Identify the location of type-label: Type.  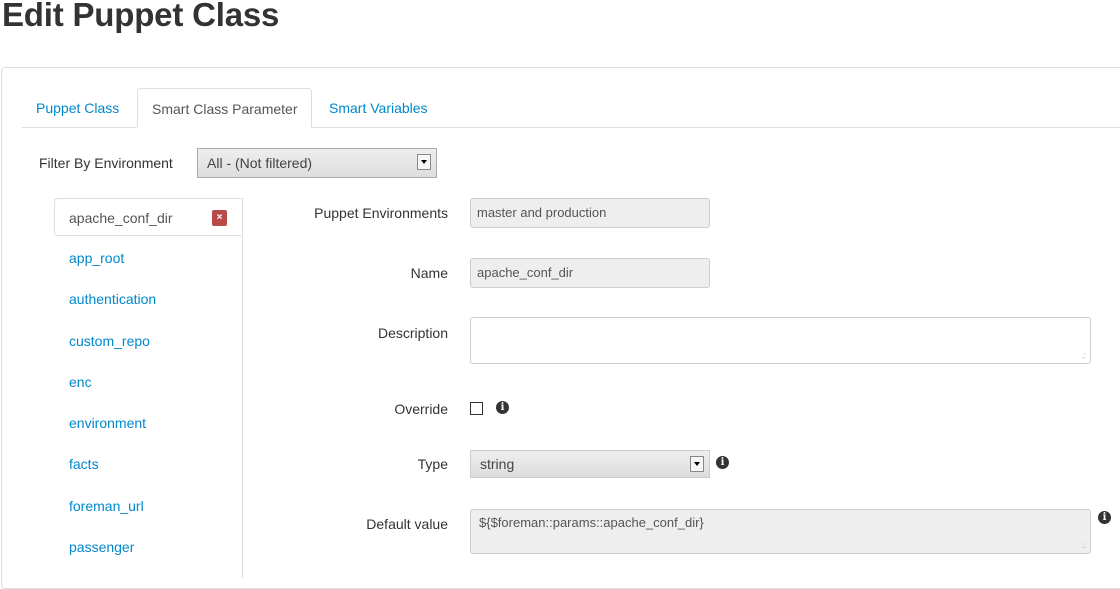
(432, 464).